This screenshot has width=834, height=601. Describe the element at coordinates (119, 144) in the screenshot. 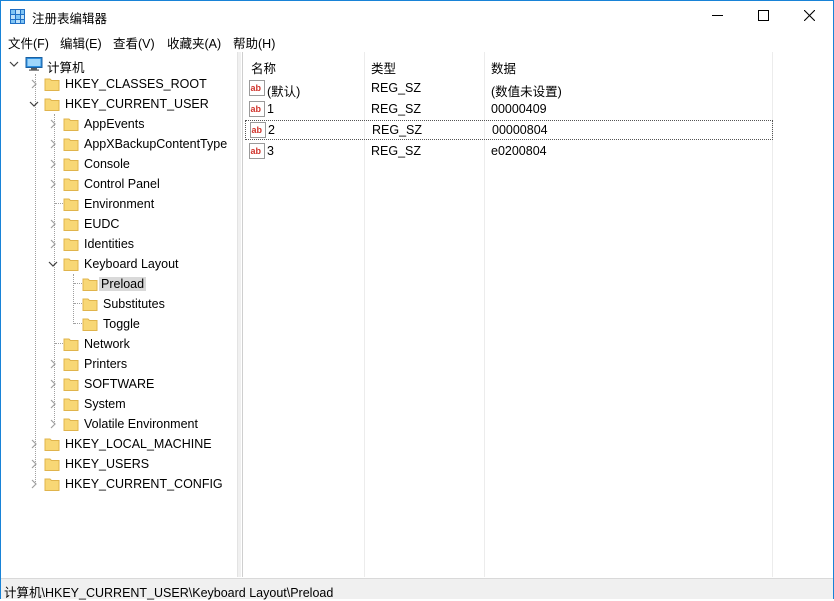

I see `tree-item-appxbackupcontenttype: AppXBackupContentType` at that location.